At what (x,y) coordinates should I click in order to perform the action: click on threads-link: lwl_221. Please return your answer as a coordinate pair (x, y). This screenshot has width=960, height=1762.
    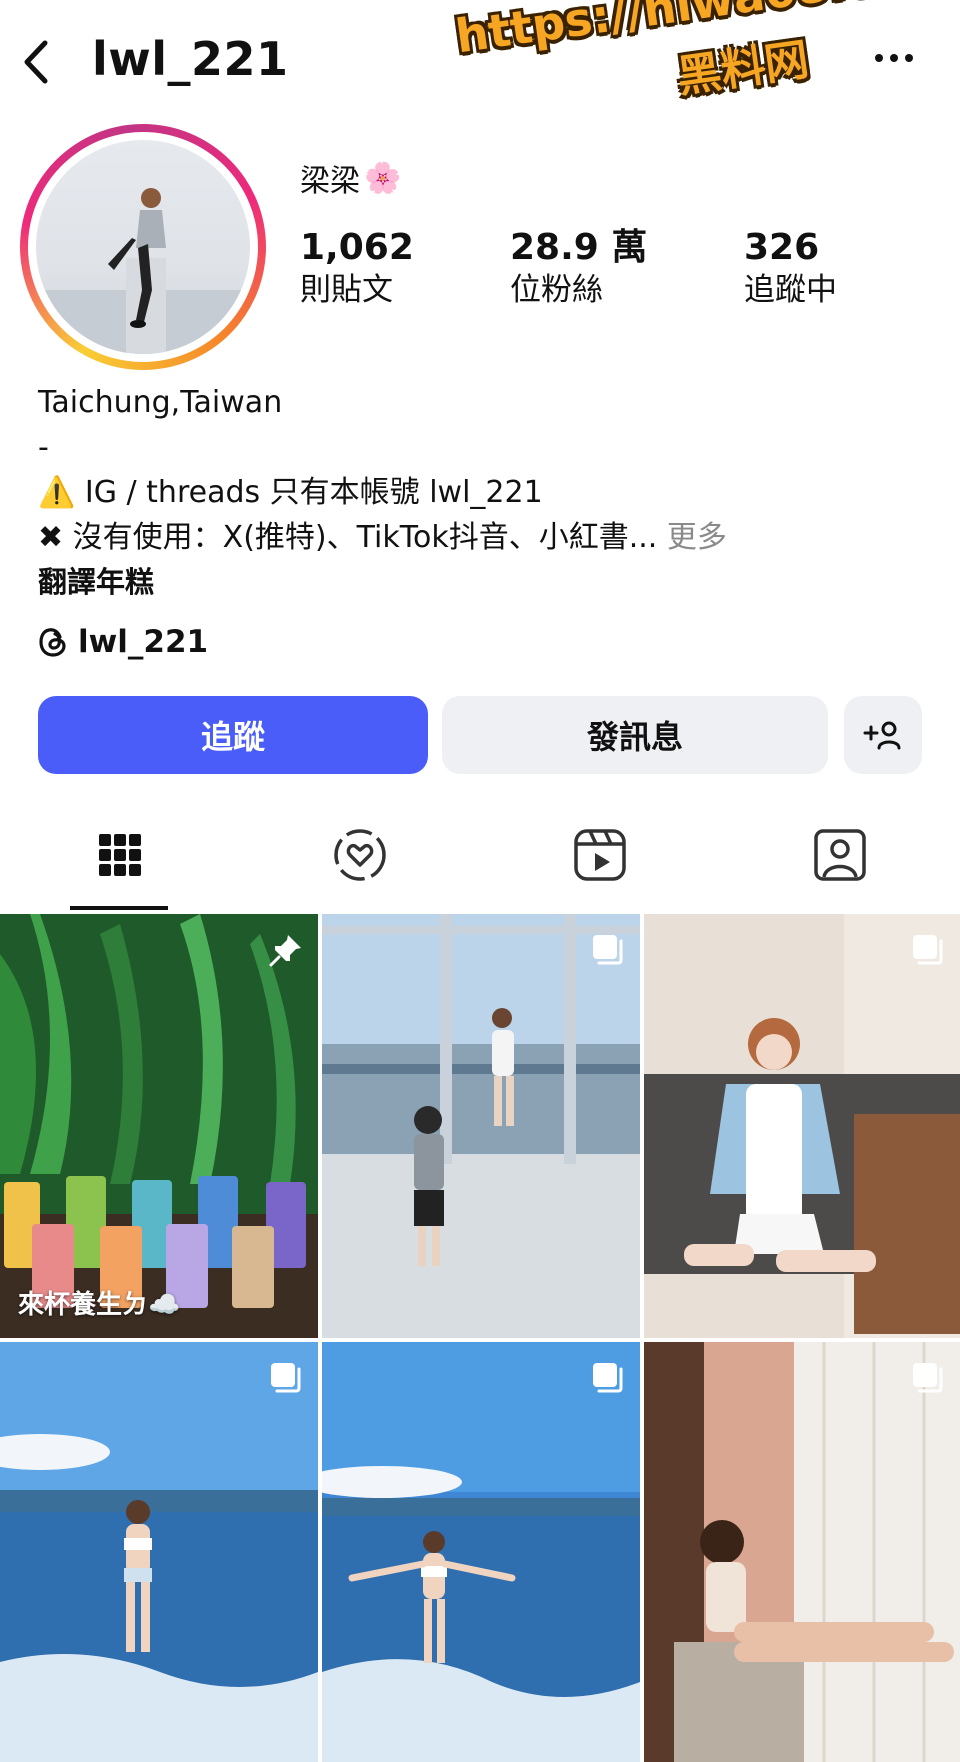
    Looking at the image, I should click on (123, 642).